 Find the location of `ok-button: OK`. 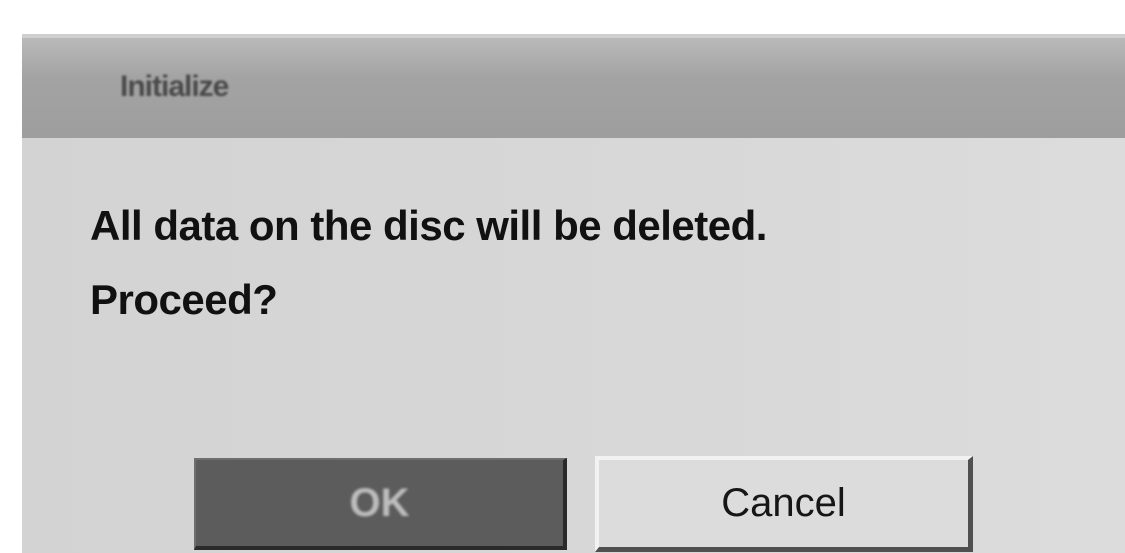

ok-button: OK is located at coordinates (380, 504).